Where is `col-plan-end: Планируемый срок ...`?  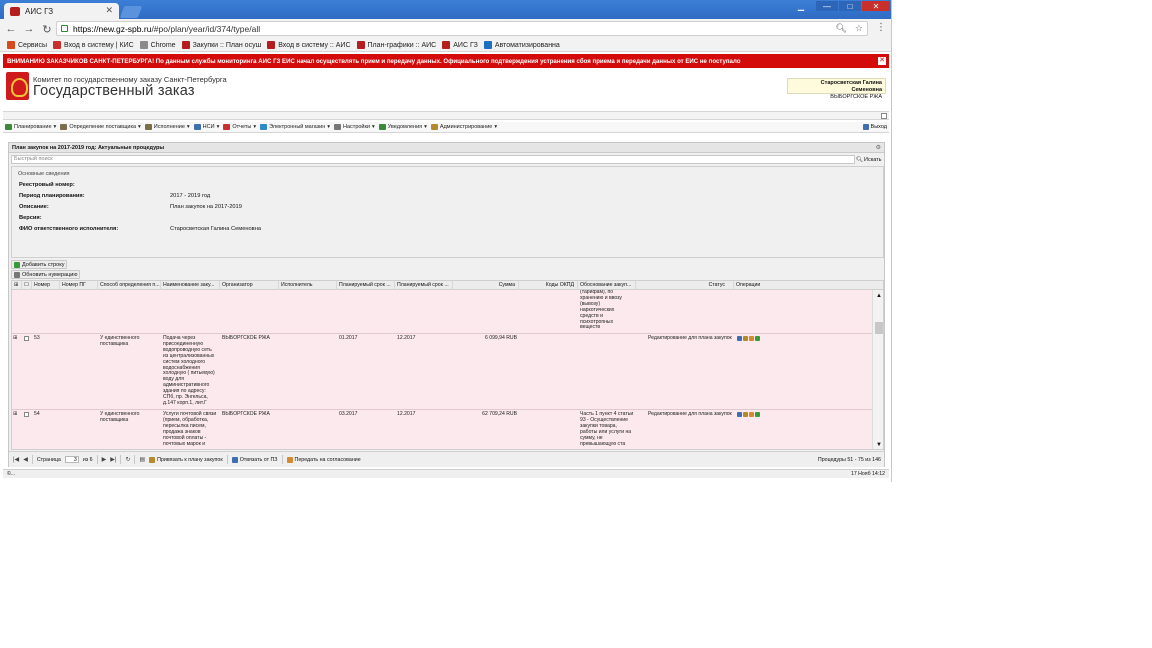 col-plan-end: Планируемый срок ... is located at coordinates (424, 285).